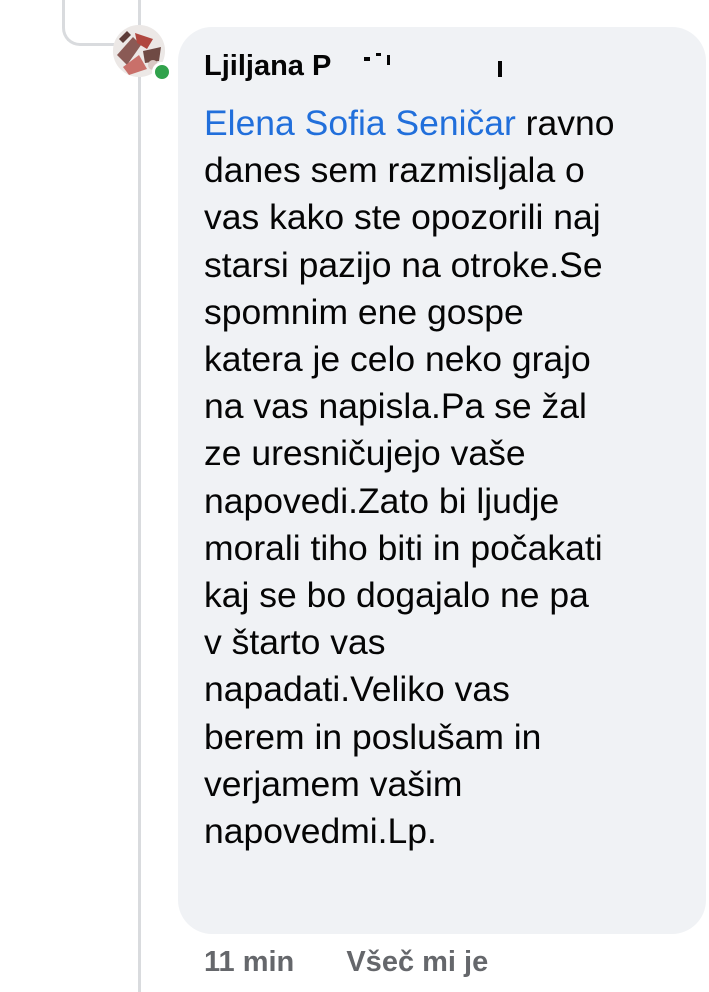 This screenshot has height=992, width=709. What do you see at coordinates (88, 23) in the screenshot?
I see `thread-reply-elbow` at bounding box center [88, 23].